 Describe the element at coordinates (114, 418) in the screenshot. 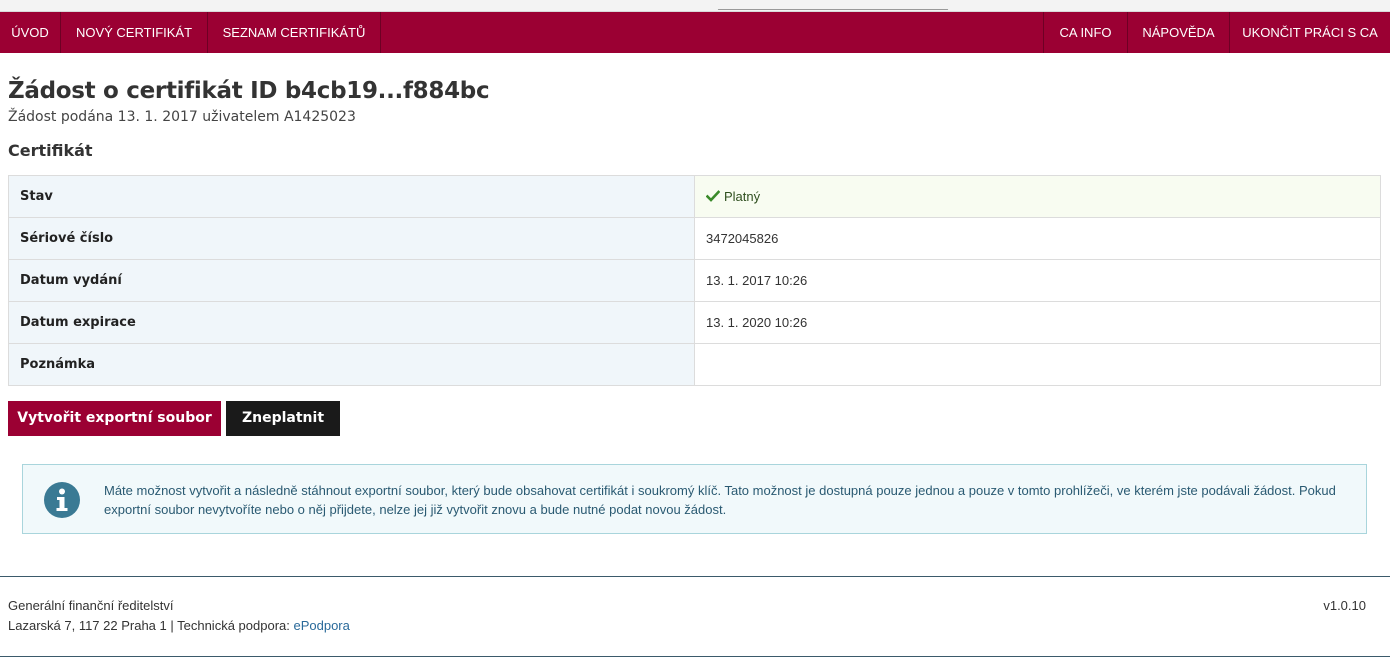

I see `create-export-file-button: Vytvořit exportní soubor` at that location.